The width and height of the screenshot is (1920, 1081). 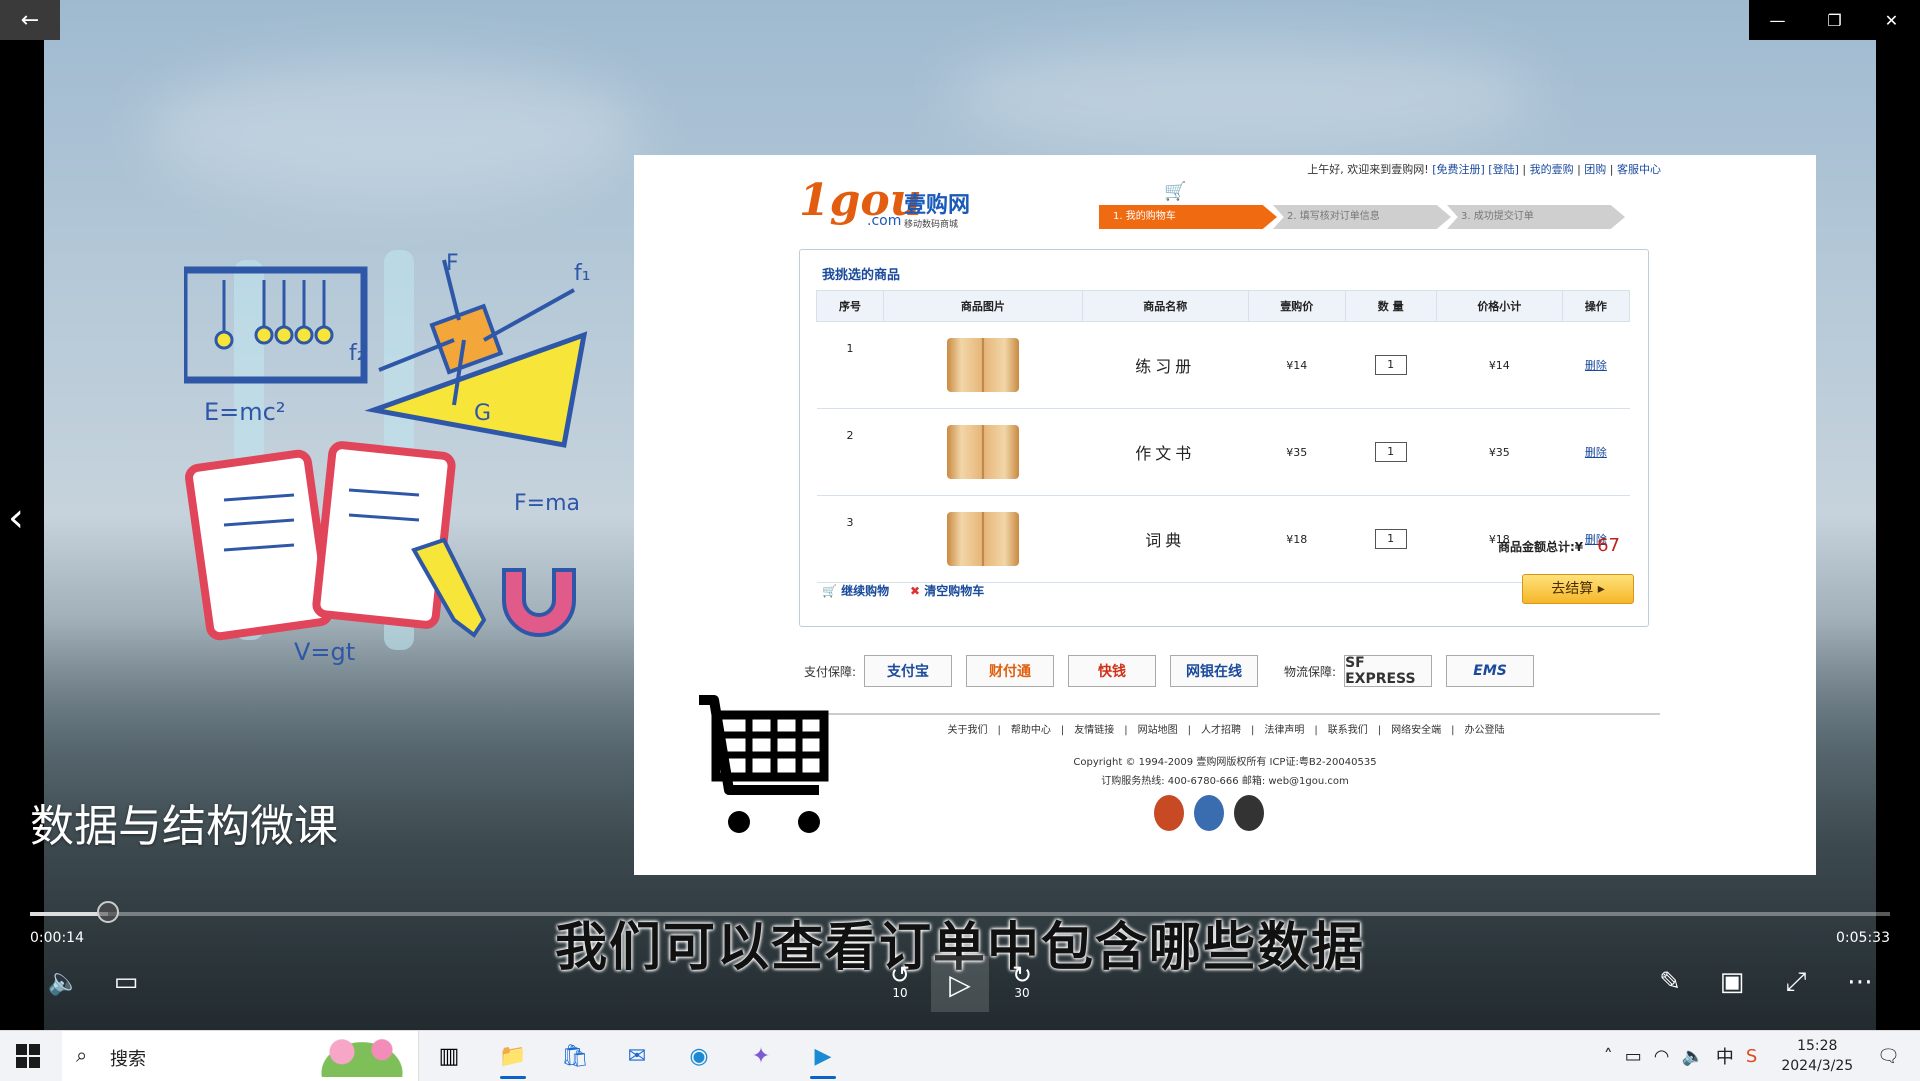 I want to click on product-name: 词典, so click(x=1165, y=539).